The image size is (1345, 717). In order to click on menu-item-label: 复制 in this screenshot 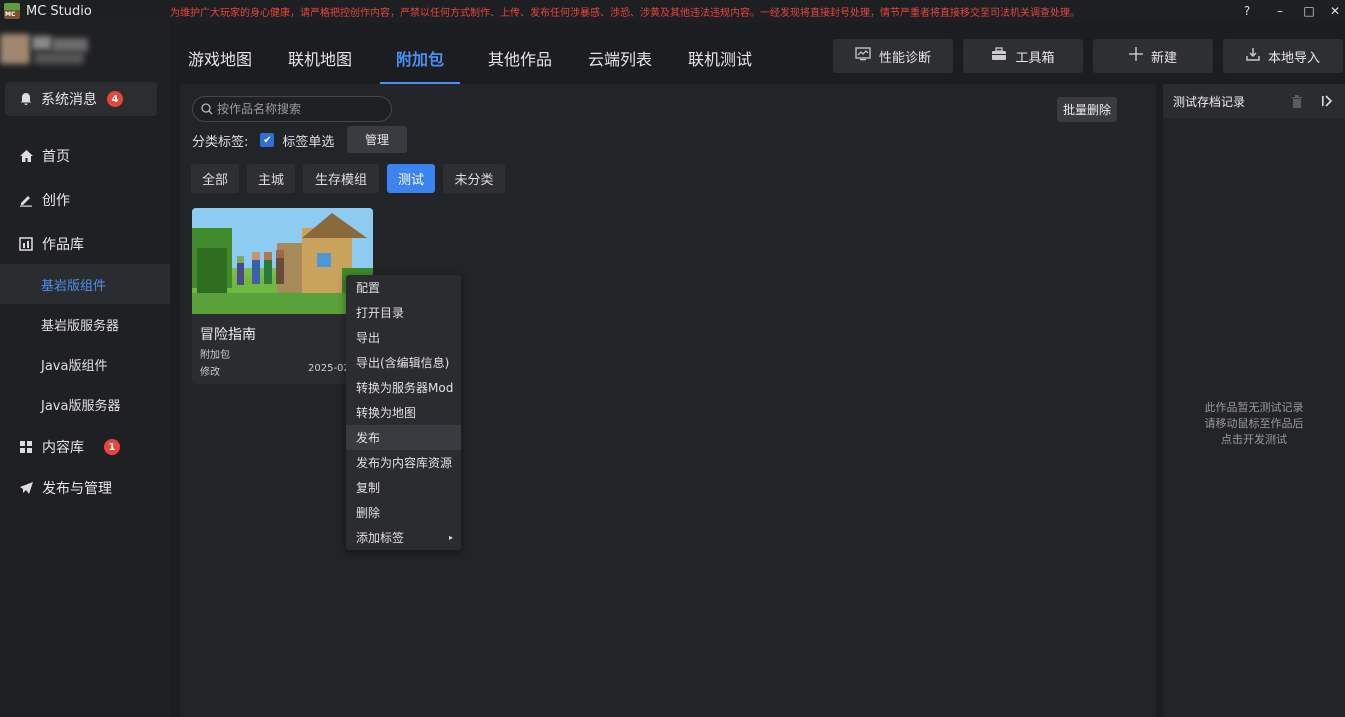, I will do `click(368, 488)`.